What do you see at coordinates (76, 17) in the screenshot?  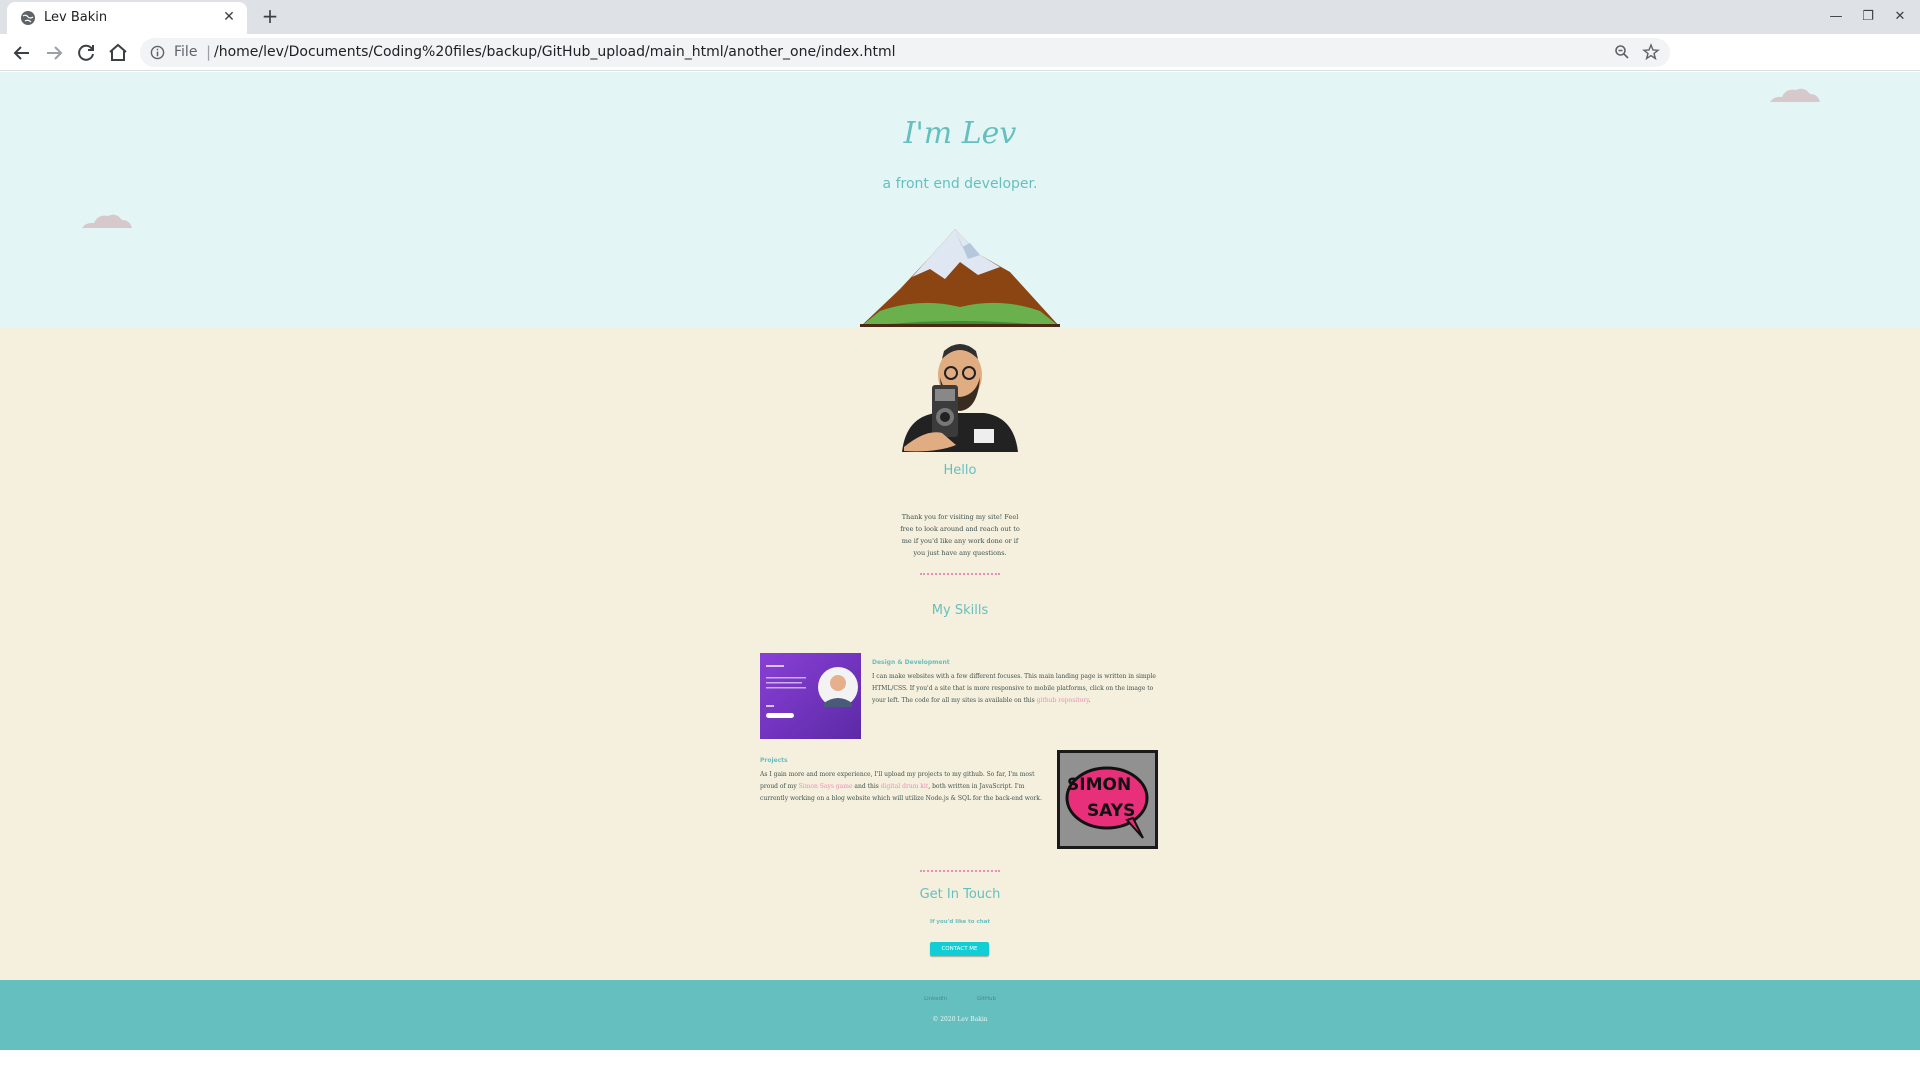 I see `tab-title: Lev Bakin` at bounding box center [76, 17].